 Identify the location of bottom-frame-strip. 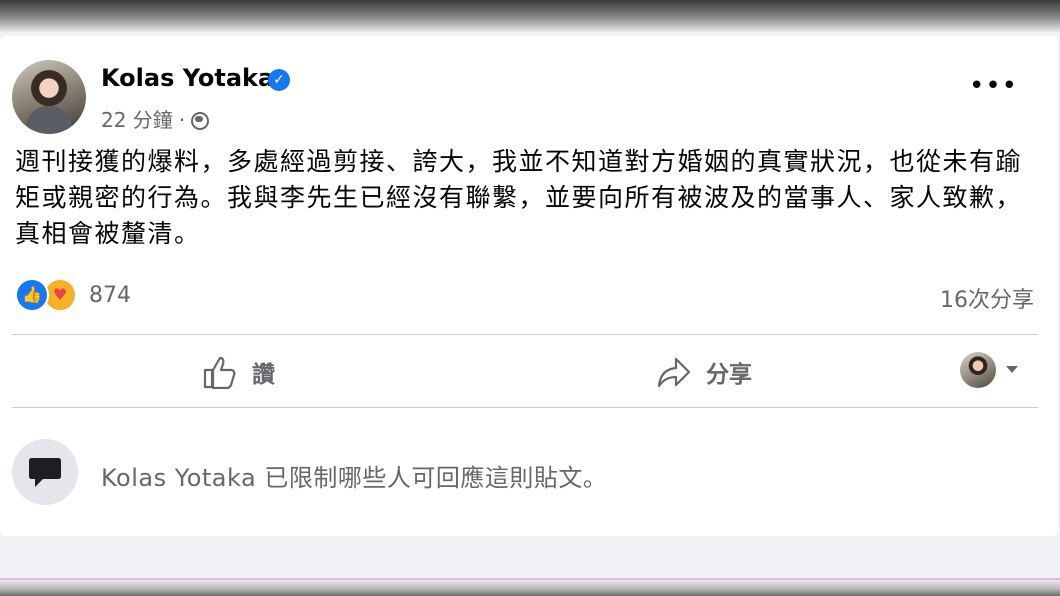
(530, 587).